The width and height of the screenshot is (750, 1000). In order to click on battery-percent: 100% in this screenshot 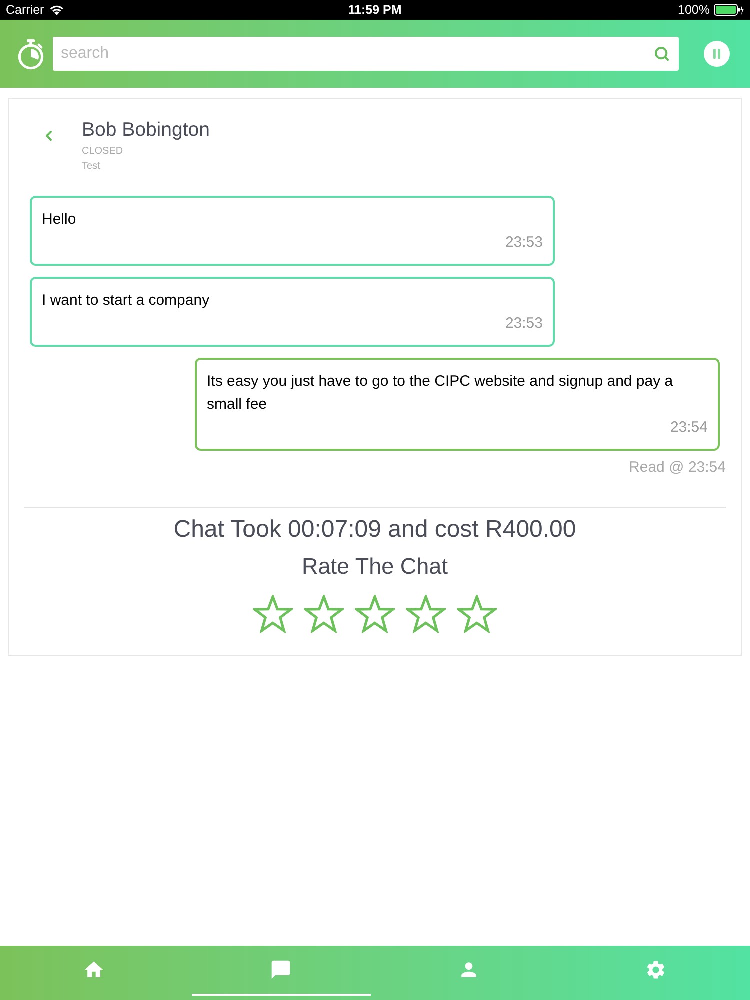, I will do `click(694, 10)`.